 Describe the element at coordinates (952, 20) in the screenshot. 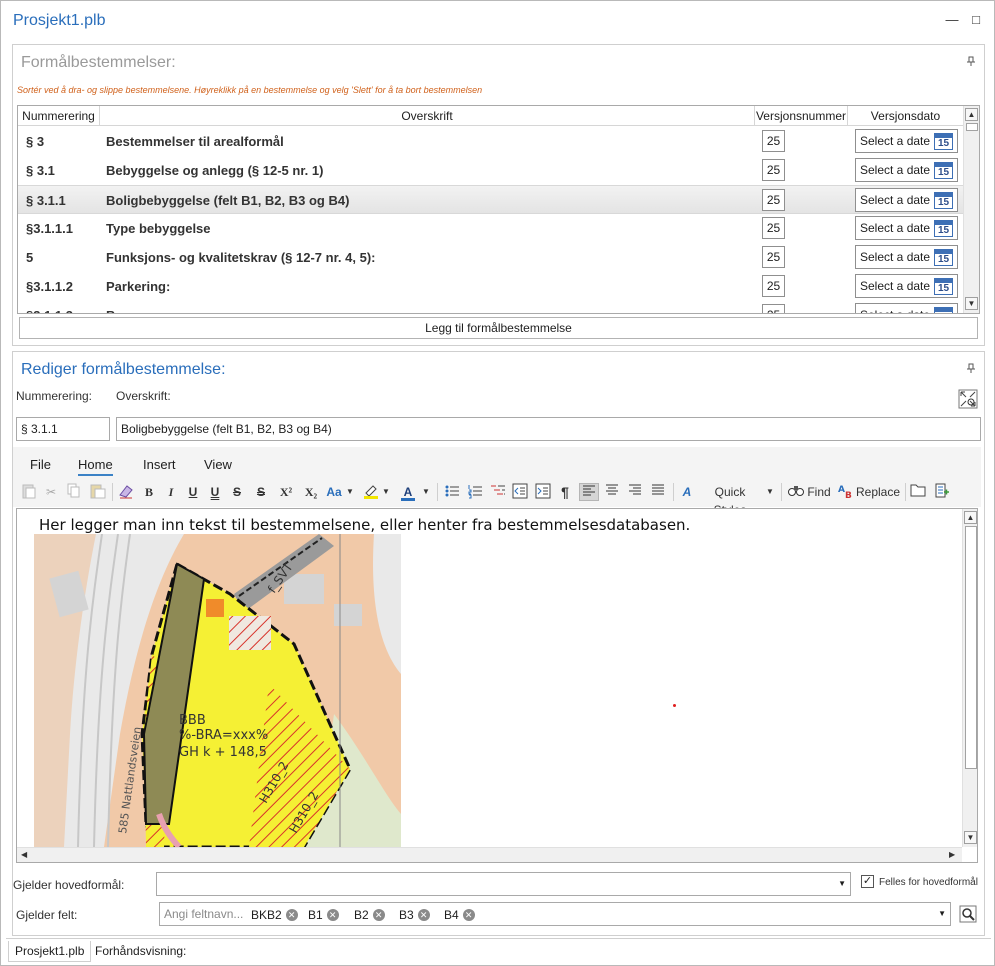

I see `minimize-button: —` at that location.